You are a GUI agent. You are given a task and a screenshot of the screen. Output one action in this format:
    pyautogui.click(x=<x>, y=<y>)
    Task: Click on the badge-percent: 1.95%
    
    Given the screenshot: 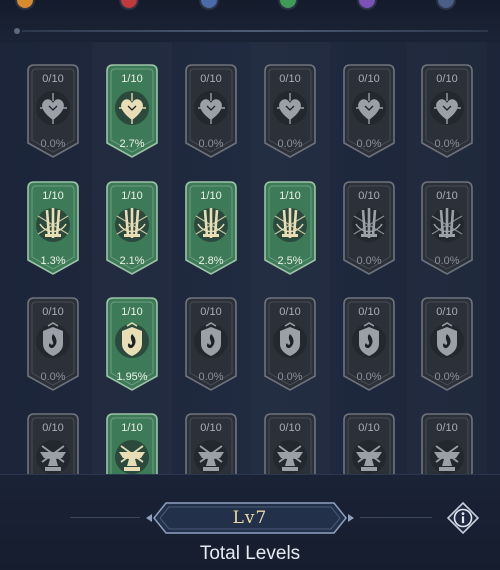 What is the action you would take?
    pyautogui.click(x=132, y=377)
    